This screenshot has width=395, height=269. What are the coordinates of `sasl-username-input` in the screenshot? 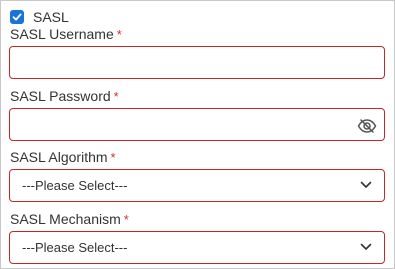 It's located at (197, 62).